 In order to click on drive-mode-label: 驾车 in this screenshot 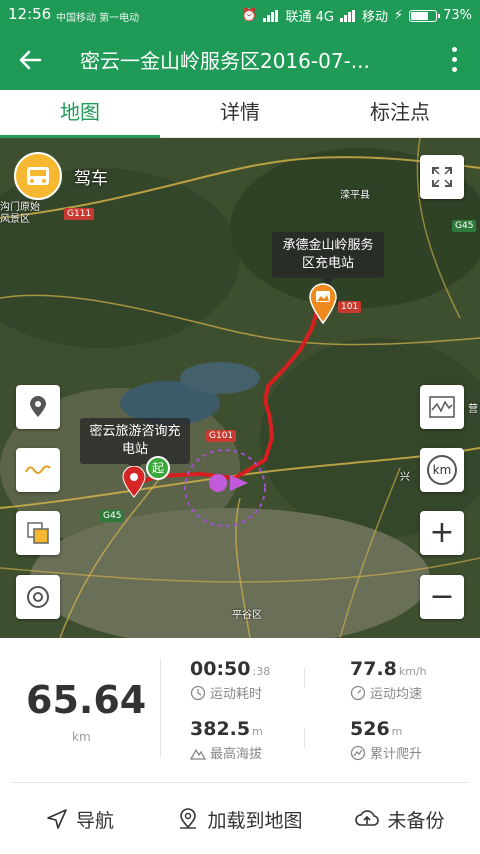, I will do `click(91, 179)`.